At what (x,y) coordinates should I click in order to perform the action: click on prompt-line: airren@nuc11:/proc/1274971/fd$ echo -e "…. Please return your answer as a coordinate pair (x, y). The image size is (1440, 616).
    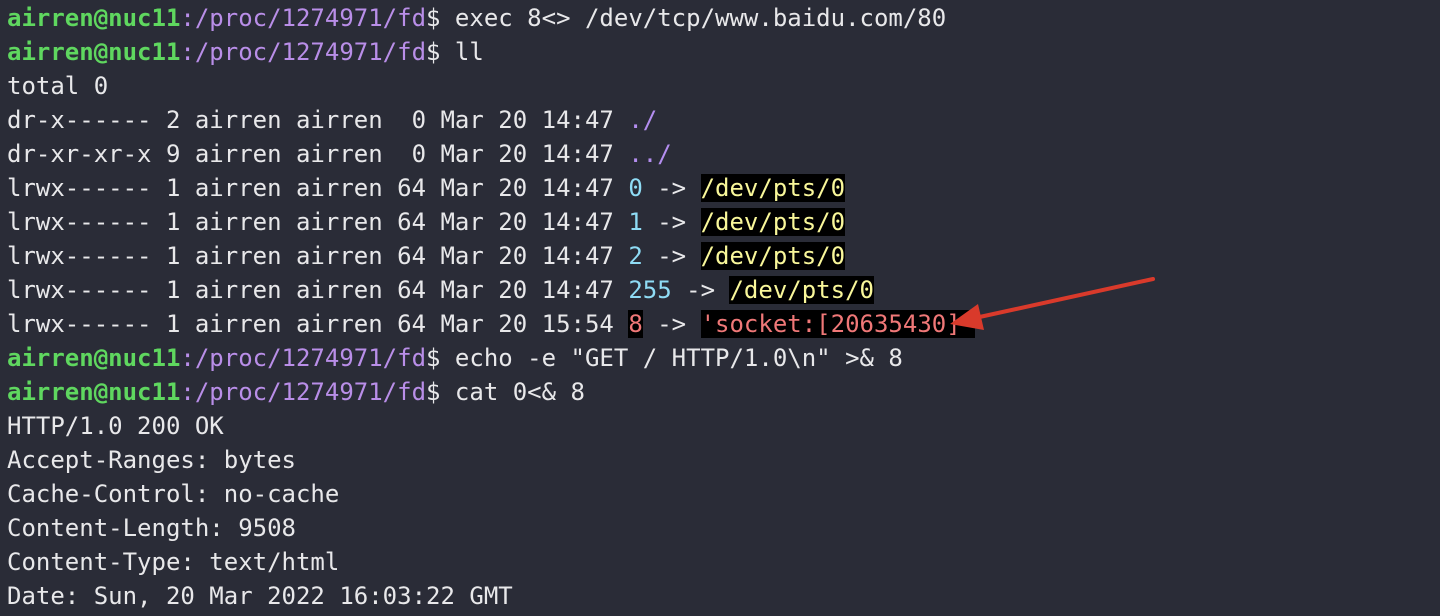
    Looking at the image, I should click on (455, 358).